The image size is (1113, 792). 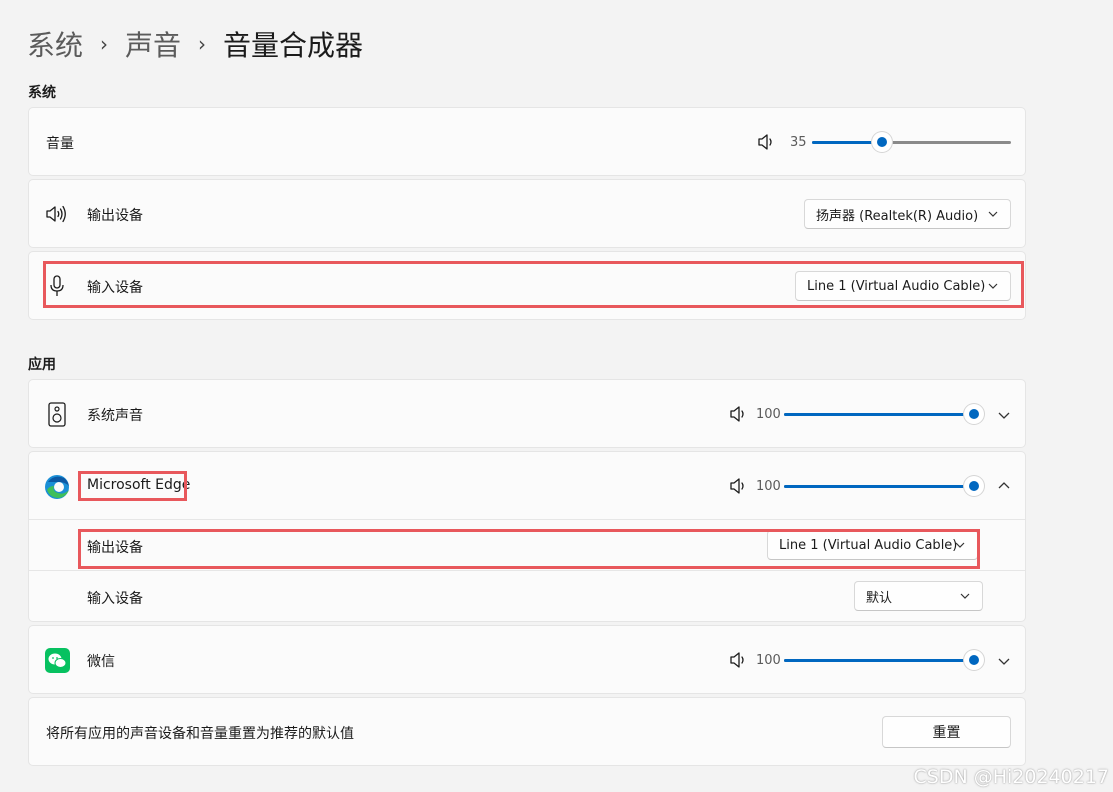 I want to click on microphone-icon, so click(x=57, y=285).